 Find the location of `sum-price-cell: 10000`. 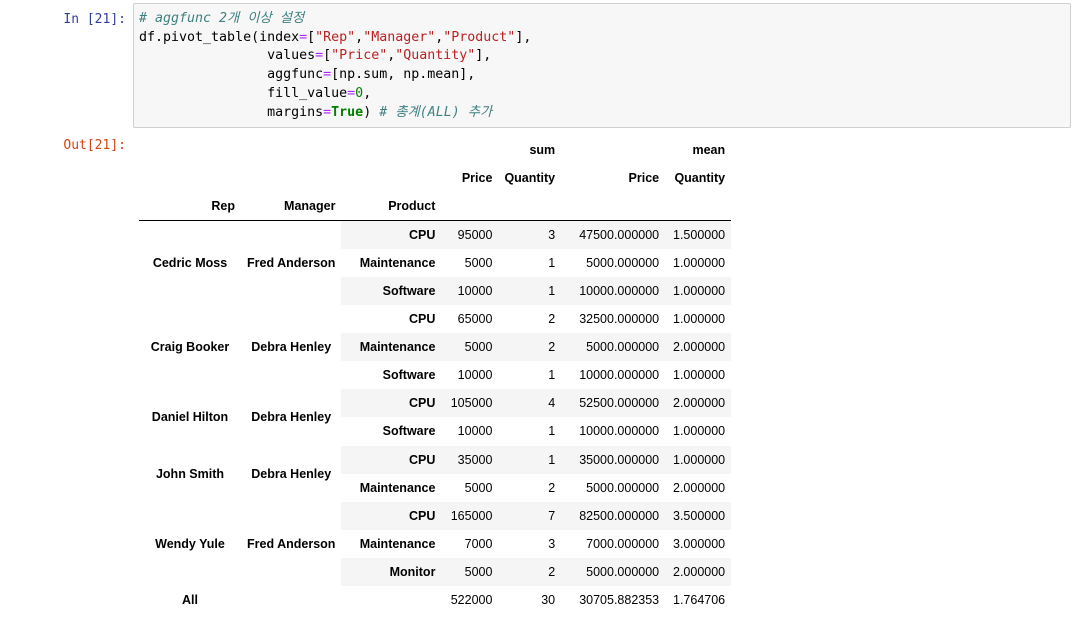

sum-price-cell: 10000 is located at coordinates (475, 375).